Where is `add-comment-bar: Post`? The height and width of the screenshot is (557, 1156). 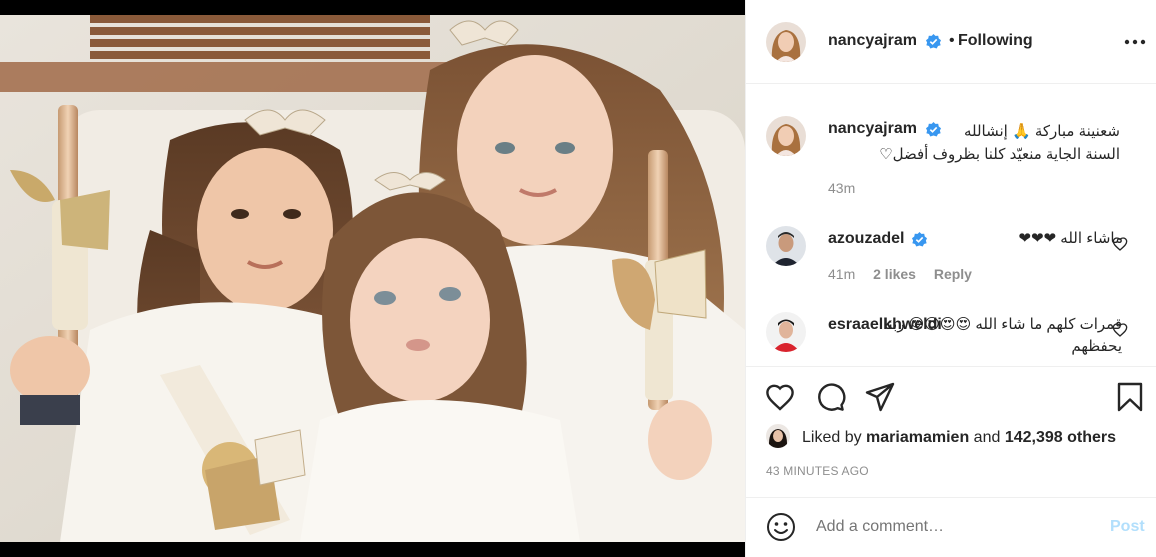 add-comment-bar: Post is located at coordinates (951, 527).